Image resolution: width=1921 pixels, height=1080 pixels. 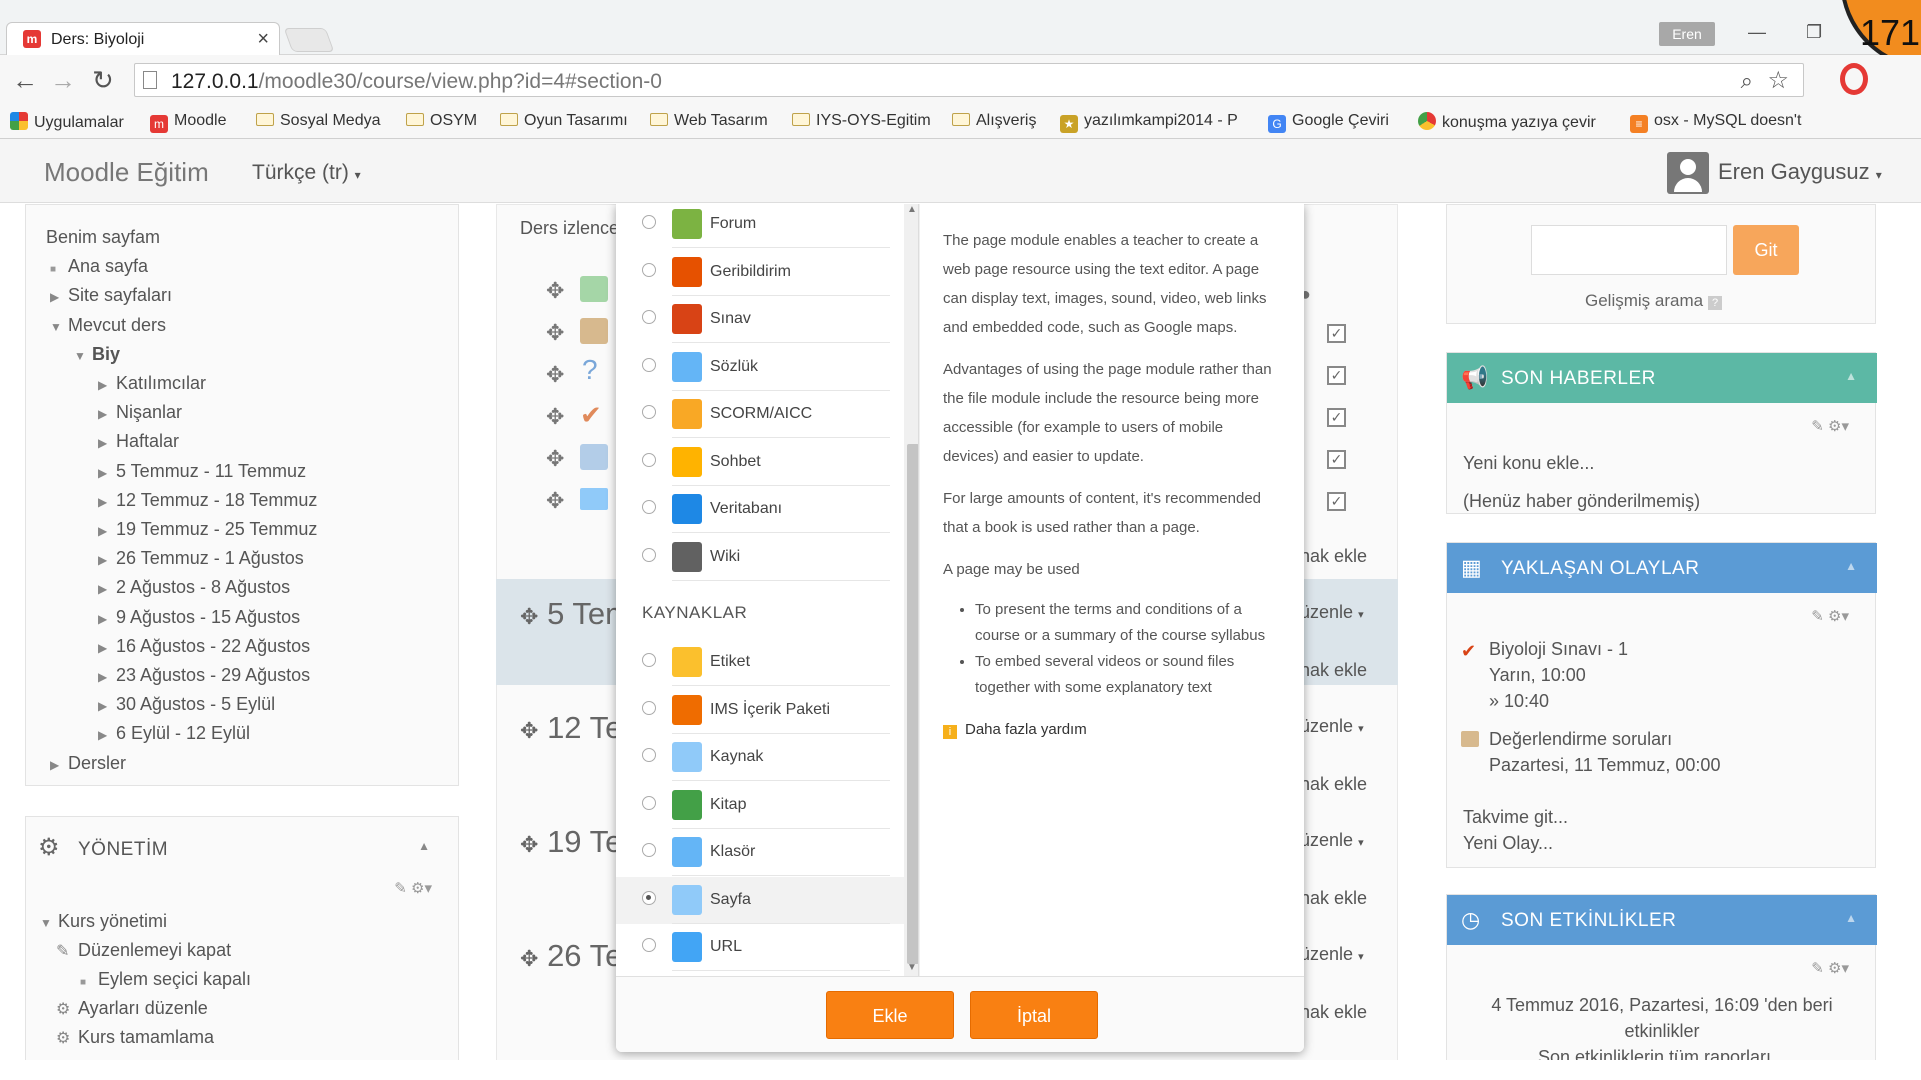 What do you see at coordinates (1629, 250) in the screenshot?
I see `search-input` at bounding box center [1629, 250].